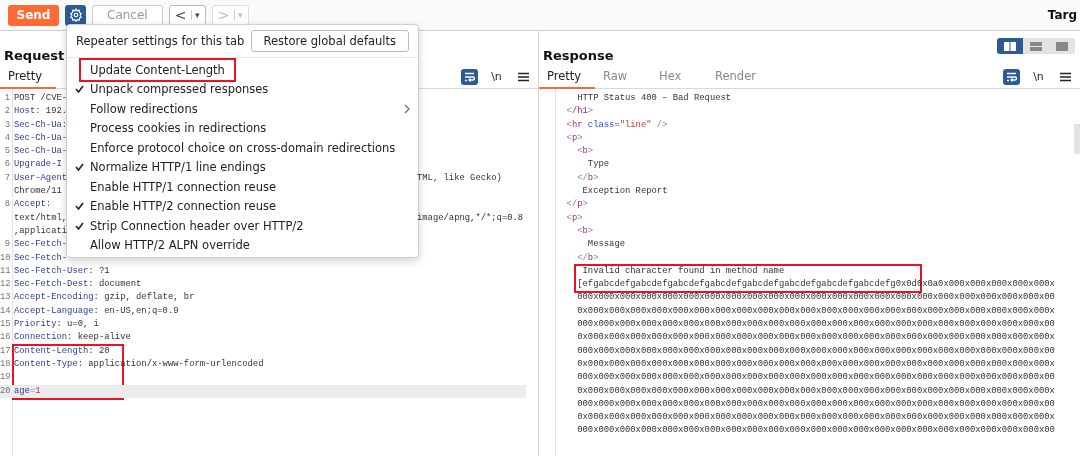 The width and height of the screenshot is (1080, 456). I want to click on settings-button, so click(75, 15).